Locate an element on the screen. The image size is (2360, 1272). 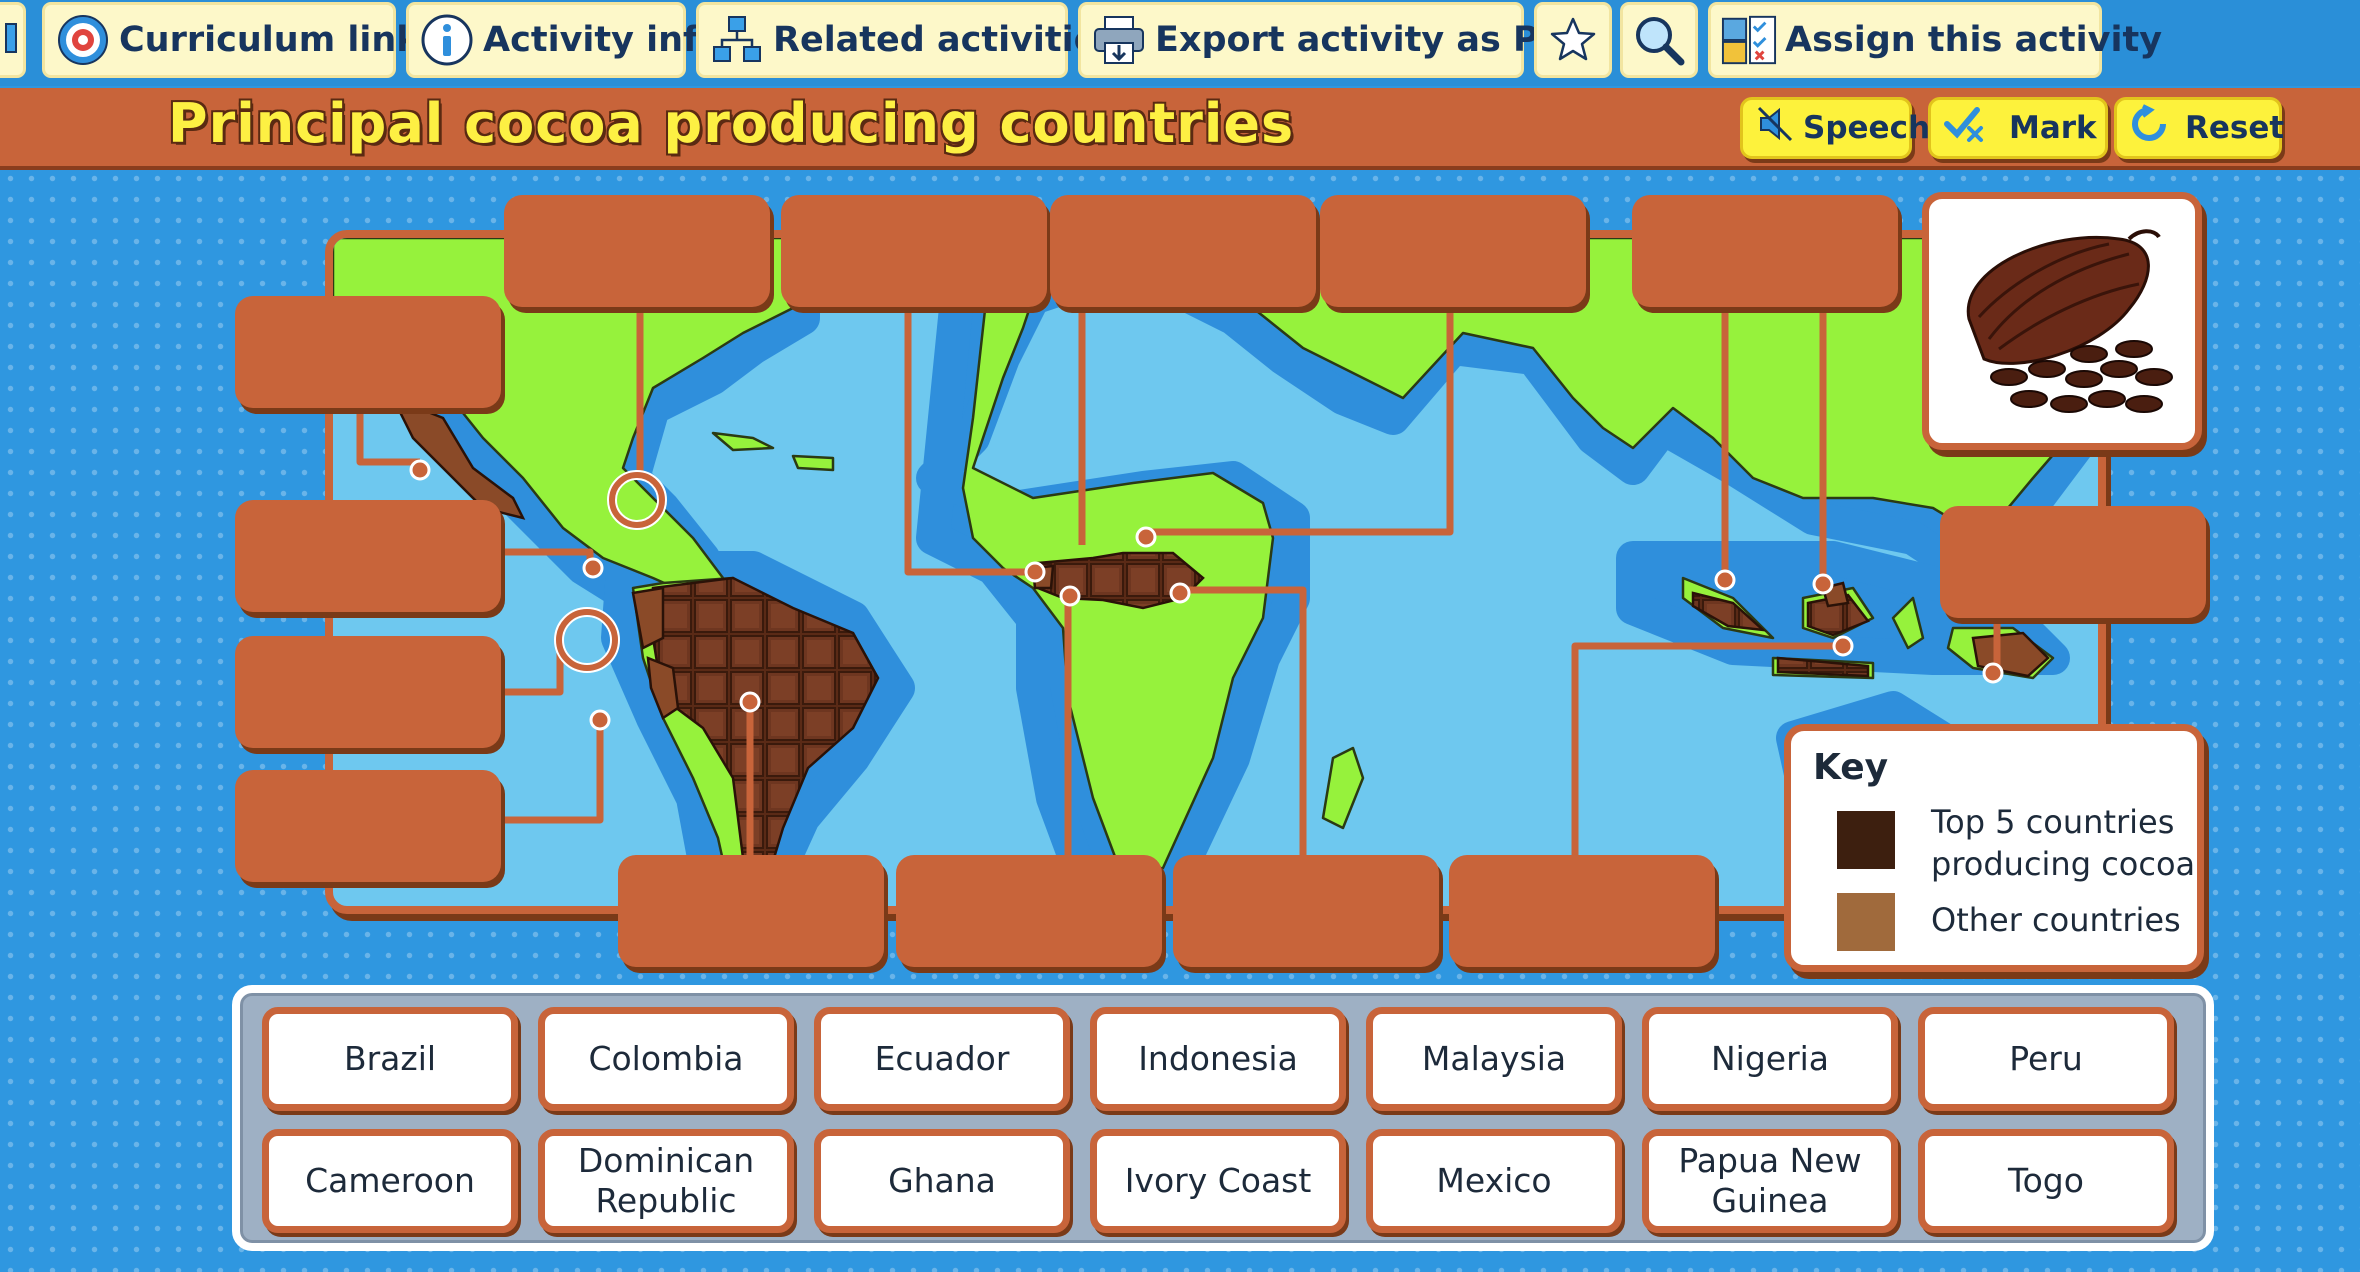
drop-zone-ghana is located at coordinates (1183, 251).